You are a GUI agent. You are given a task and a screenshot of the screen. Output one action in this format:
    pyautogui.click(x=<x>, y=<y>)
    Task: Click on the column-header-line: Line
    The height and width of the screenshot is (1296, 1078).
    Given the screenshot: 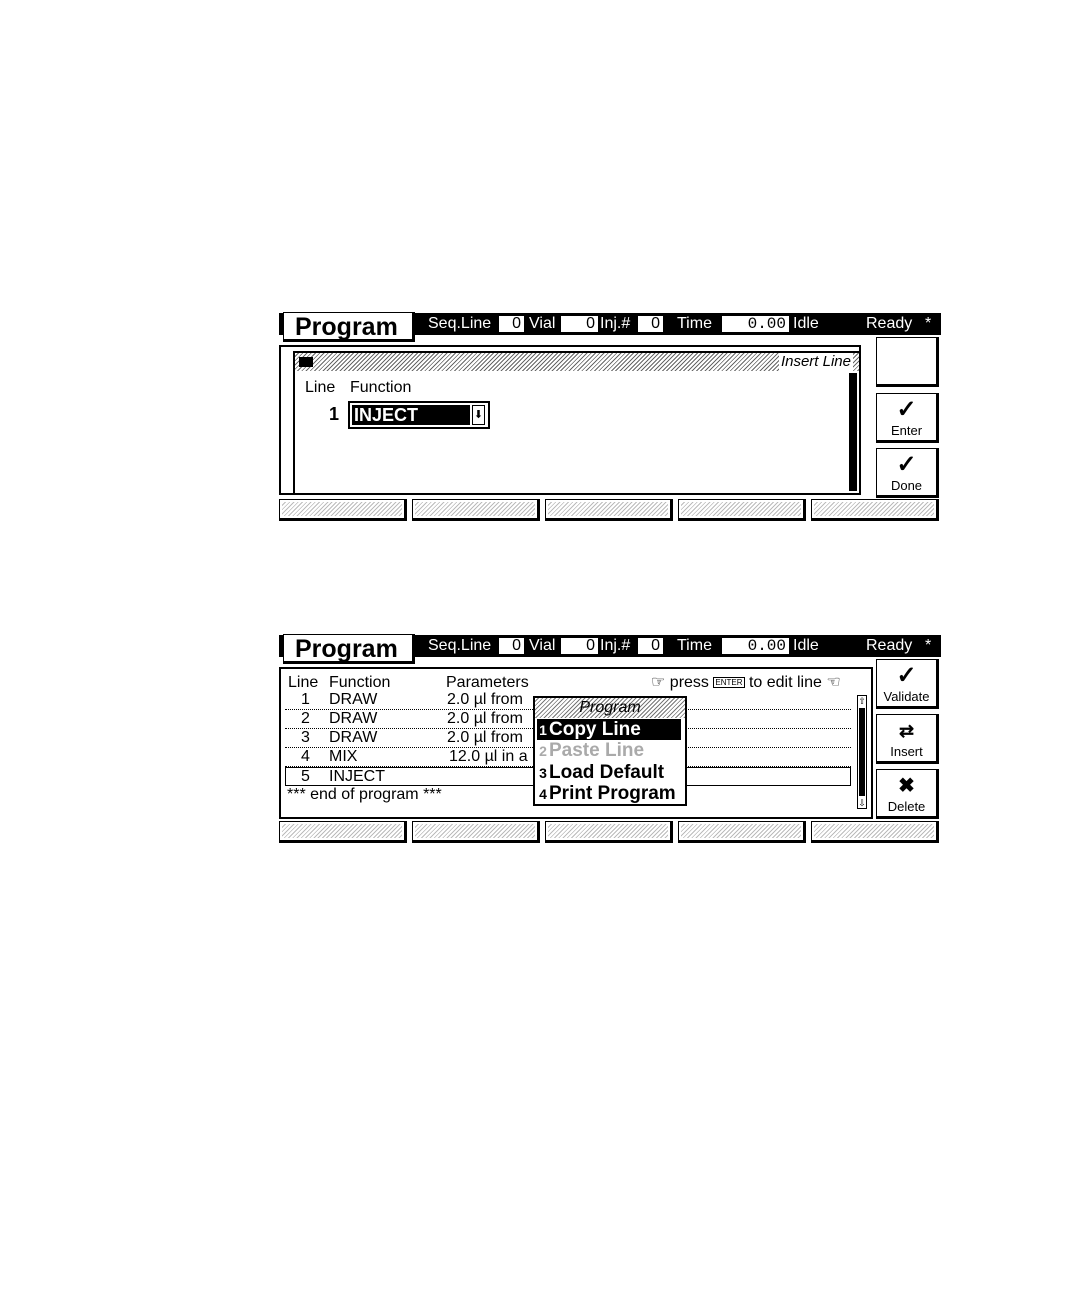 What is the action you would take?
    pyautogui.click(x=320, y=387)
    